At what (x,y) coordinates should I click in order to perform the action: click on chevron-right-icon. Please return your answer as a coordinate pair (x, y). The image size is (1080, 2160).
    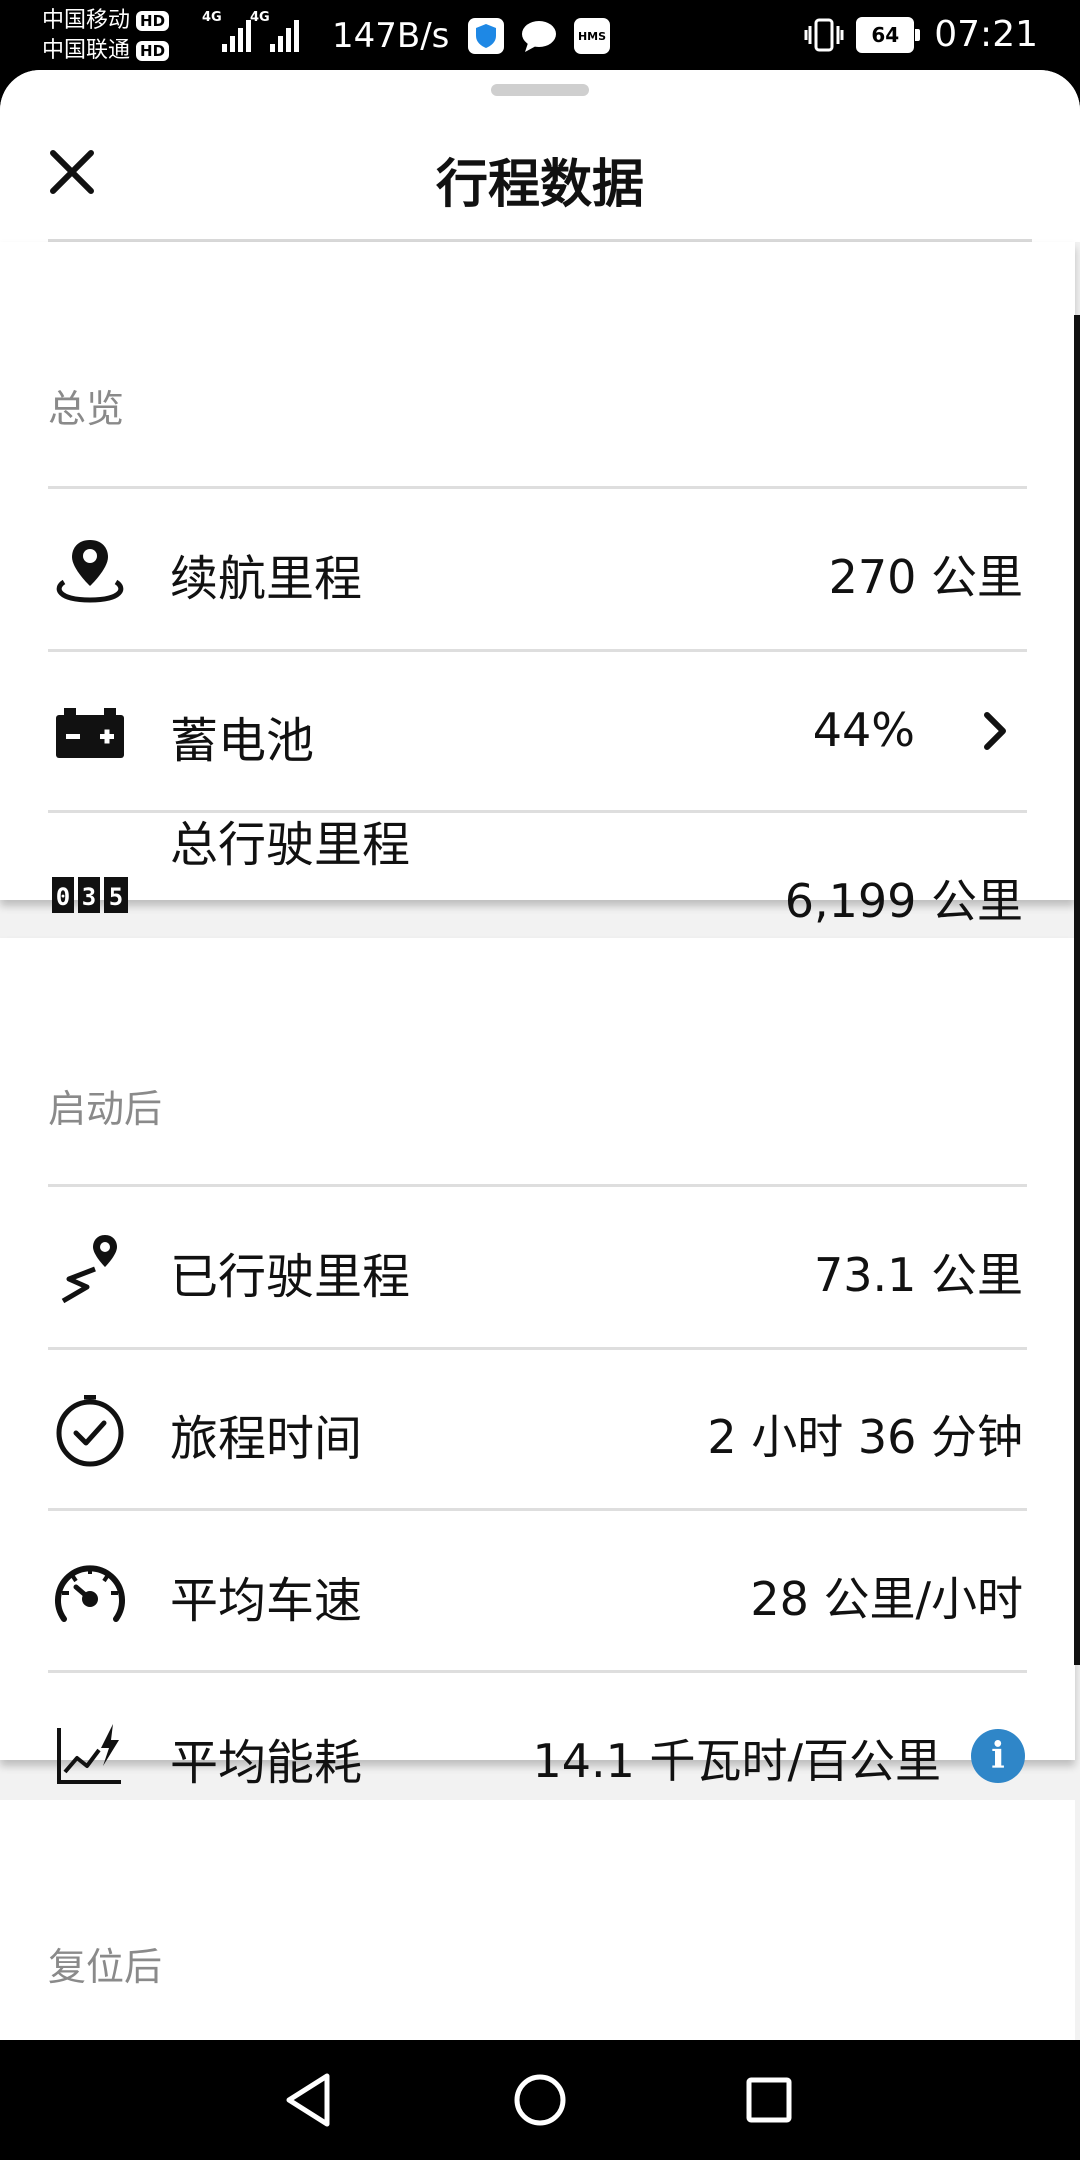
    Looking at the image, I should click on (995, 731).